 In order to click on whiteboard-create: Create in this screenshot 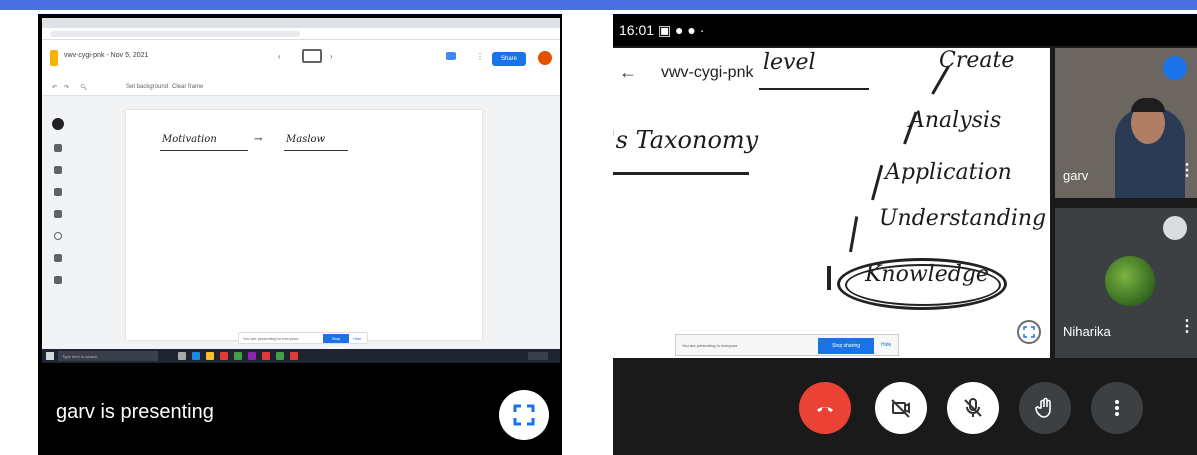, I will do `click(977, 60)`.